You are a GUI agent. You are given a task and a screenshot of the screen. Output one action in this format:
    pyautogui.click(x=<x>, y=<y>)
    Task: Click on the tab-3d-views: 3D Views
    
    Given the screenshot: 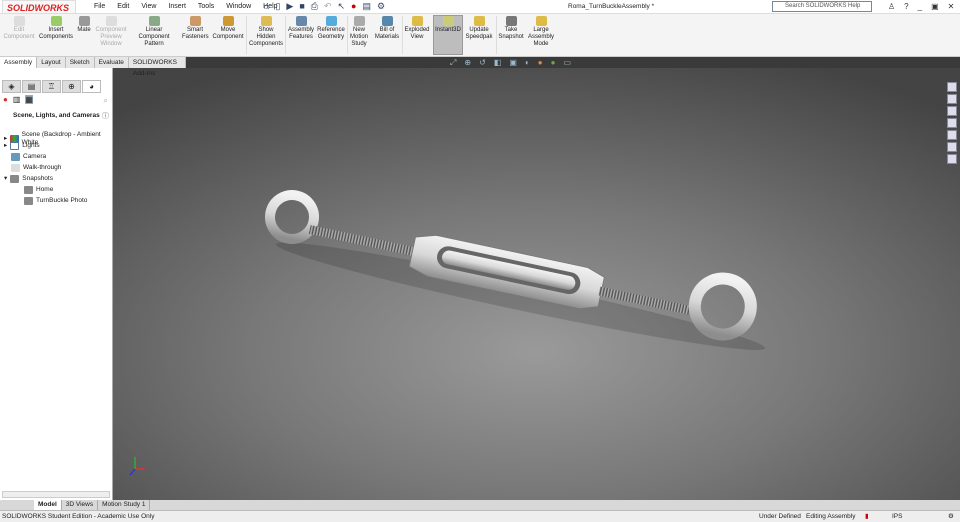 What is the action you would take?
    pyautogui.click(x=80, y=505)
    